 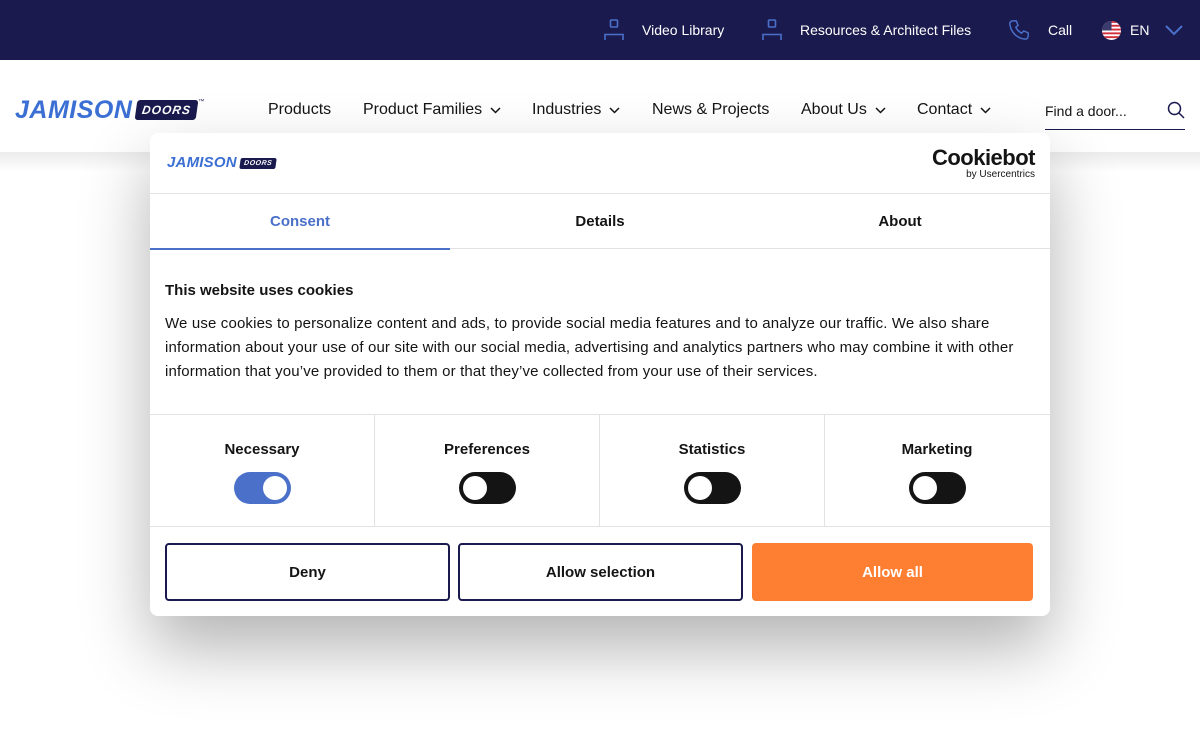 What do you see at coordinates (74, 110) in the screenshot?
I see `logo-wordmark: JAMISON` at bounding box center [74, 110].